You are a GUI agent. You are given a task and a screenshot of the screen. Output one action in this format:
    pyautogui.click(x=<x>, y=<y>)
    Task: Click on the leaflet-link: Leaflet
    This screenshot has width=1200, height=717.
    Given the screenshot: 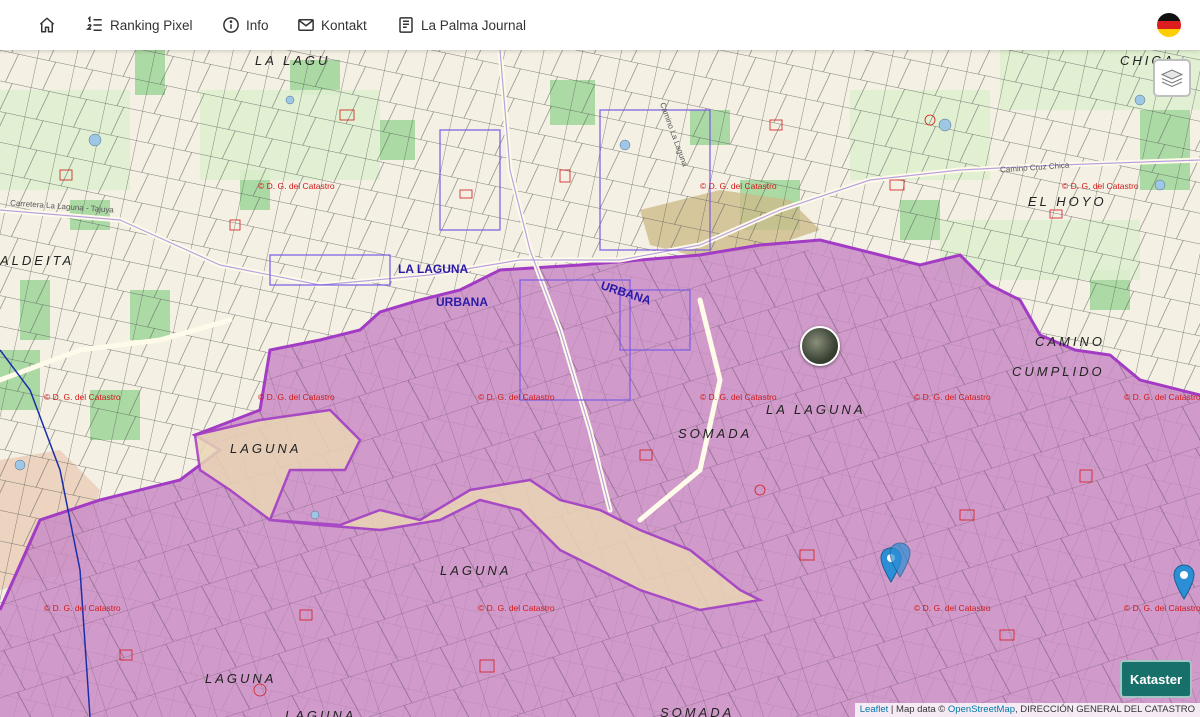 What is the action you would take?
    pyautogui.click(x=874, y=709)
    